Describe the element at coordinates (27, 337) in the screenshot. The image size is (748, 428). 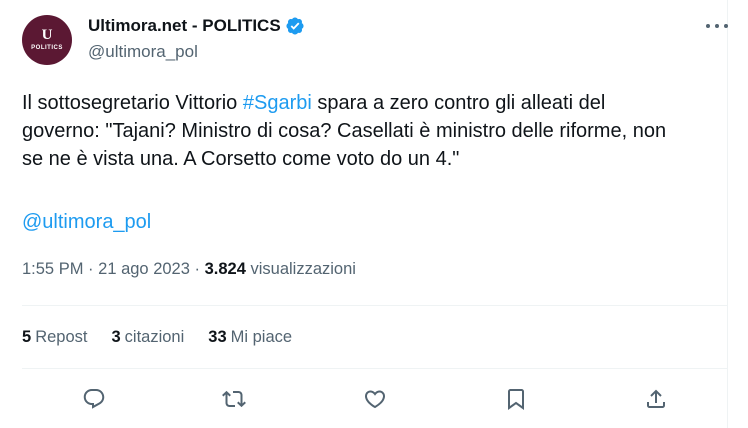
I see `reposts-count: 5` at that location.